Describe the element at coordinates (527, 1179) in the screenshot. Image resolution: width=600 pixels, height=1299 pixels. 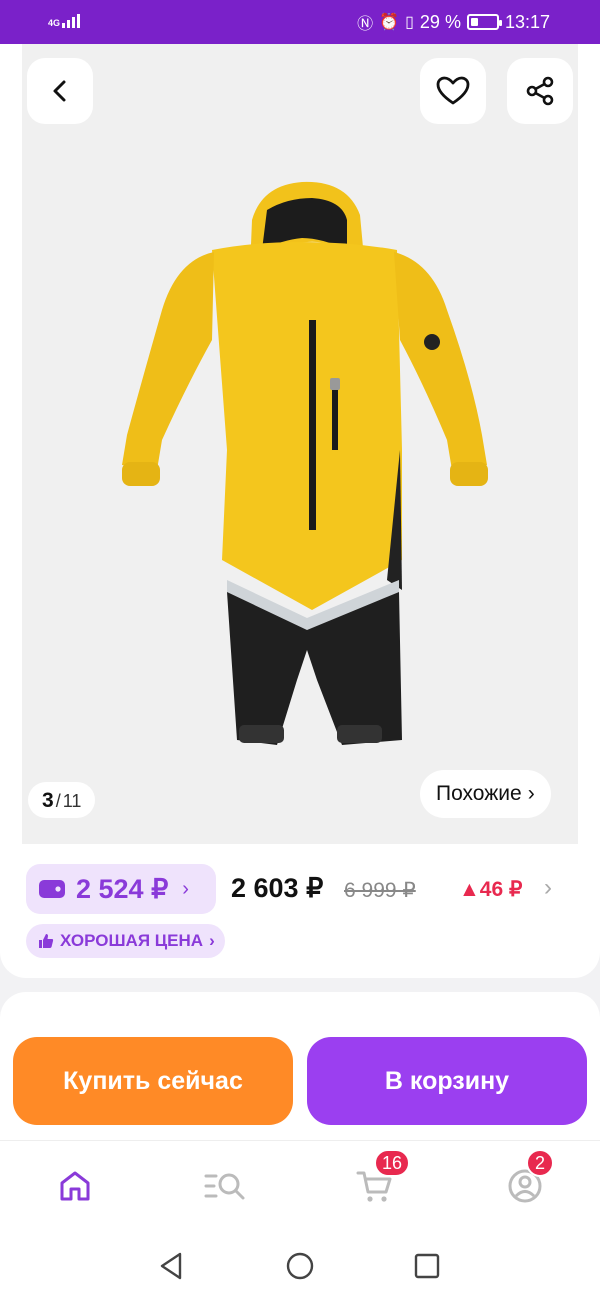
I see `tab-profile: 2` at that location.